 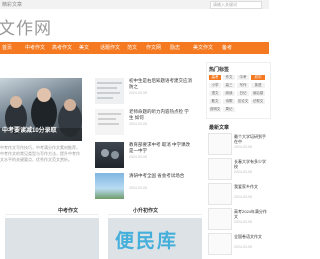 I want to click on article-item: 老师命题的听力内容热点检 学生 如何 2024-03-05, so click(x=145, y=124).